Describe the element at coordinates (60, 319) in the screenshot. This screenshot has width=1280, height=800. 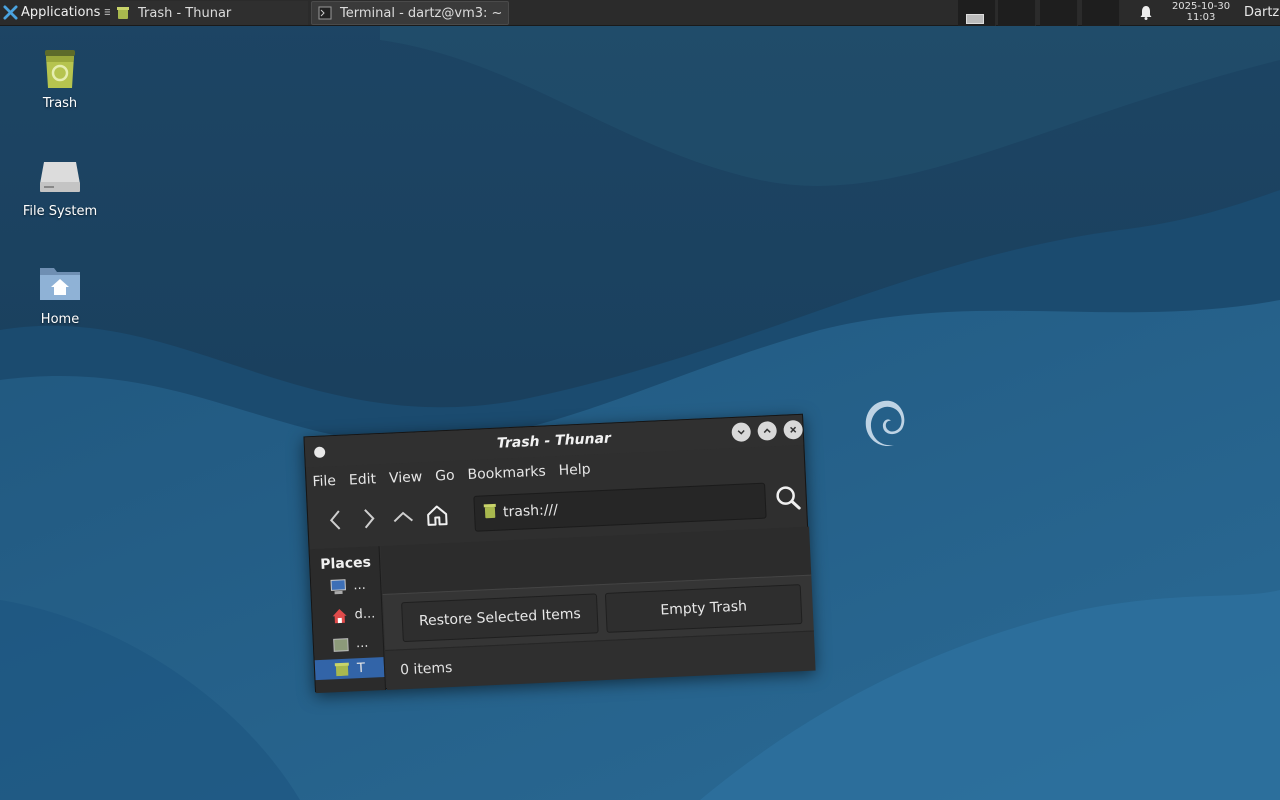
I see `desktop-icon-label: Home` at that location.